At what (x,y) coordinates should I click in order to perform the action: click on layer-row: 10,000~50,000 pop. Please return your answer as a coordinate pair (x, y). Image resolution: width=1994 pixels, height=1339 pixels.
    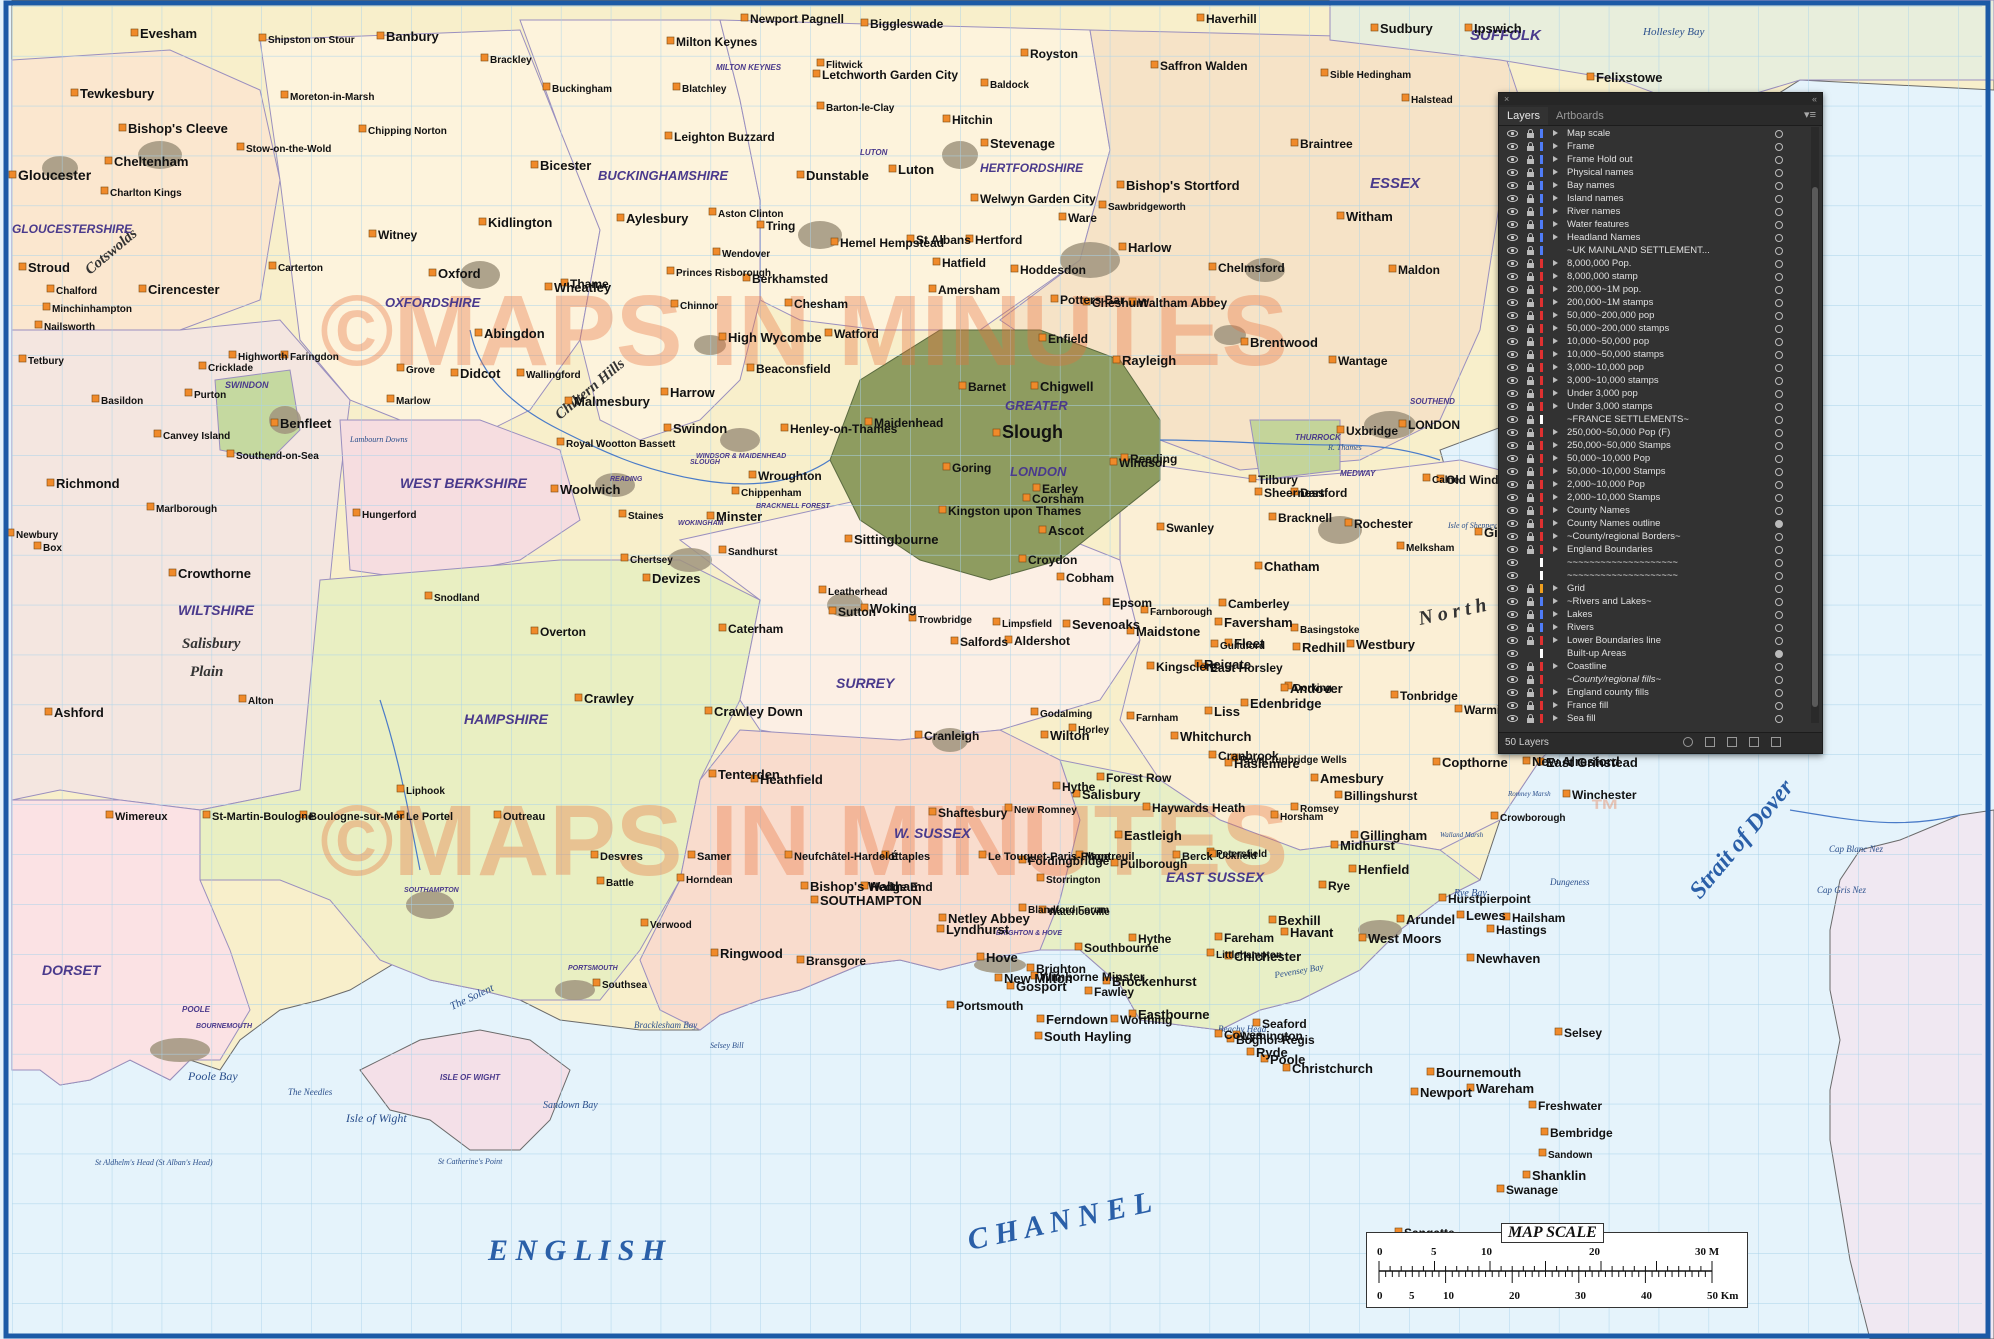
    Looking at the image, I should click on (1654, 341).